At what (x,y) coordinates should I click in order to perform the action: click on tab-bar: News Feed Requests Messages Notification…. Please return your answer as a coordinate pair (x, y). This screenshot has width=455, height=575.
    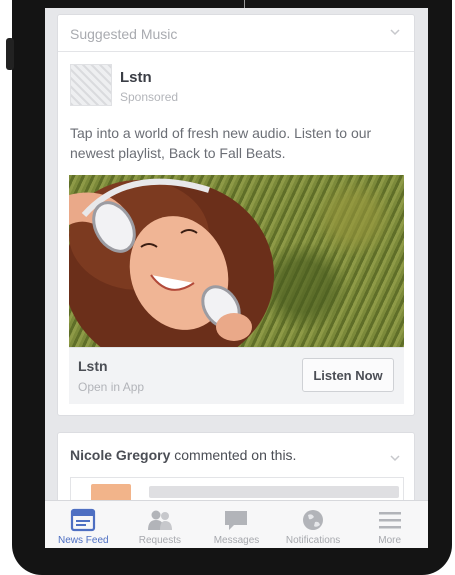
    Looking at the image, I should click on (236, 524).